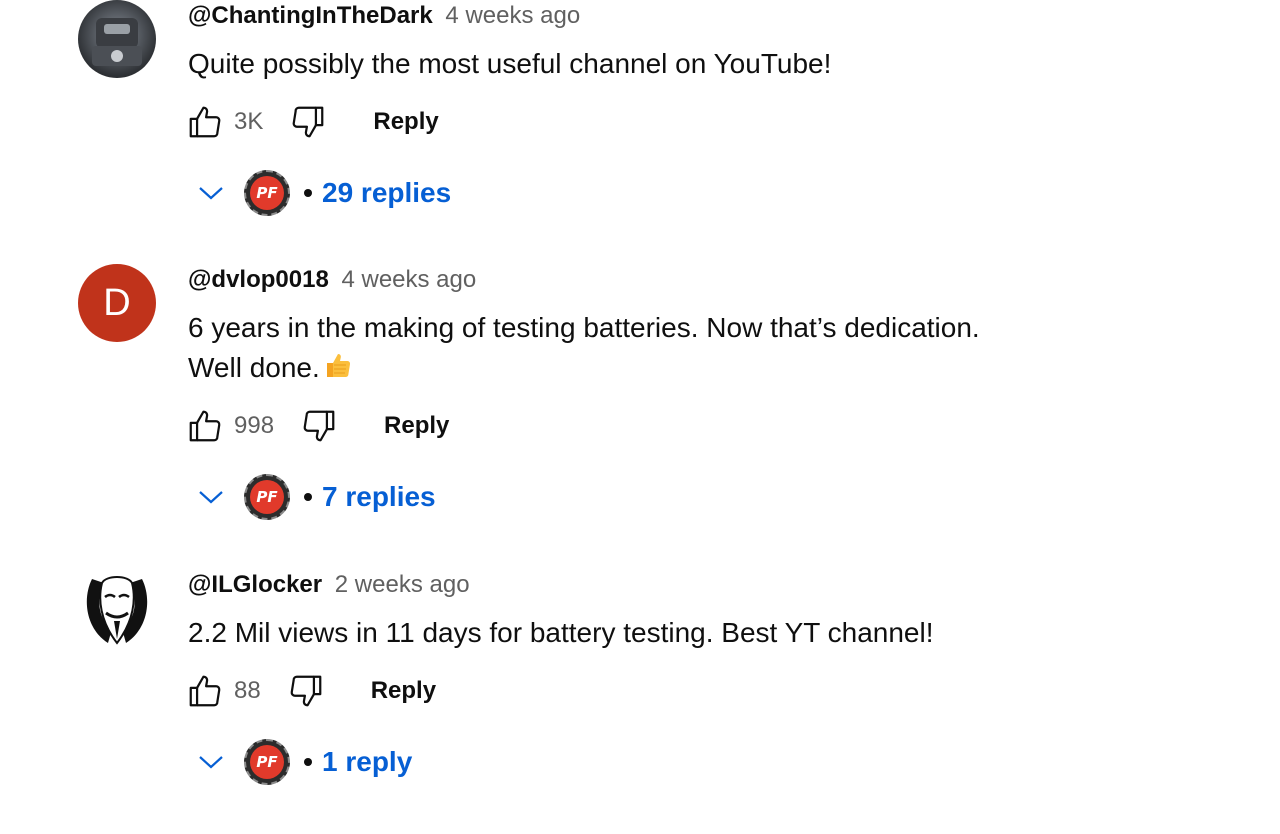 The height and width of the screenshot is (834, 1280). Describe the element at coordinates (247, 690) in the screenshot. I see `like-count: 88` at that location.